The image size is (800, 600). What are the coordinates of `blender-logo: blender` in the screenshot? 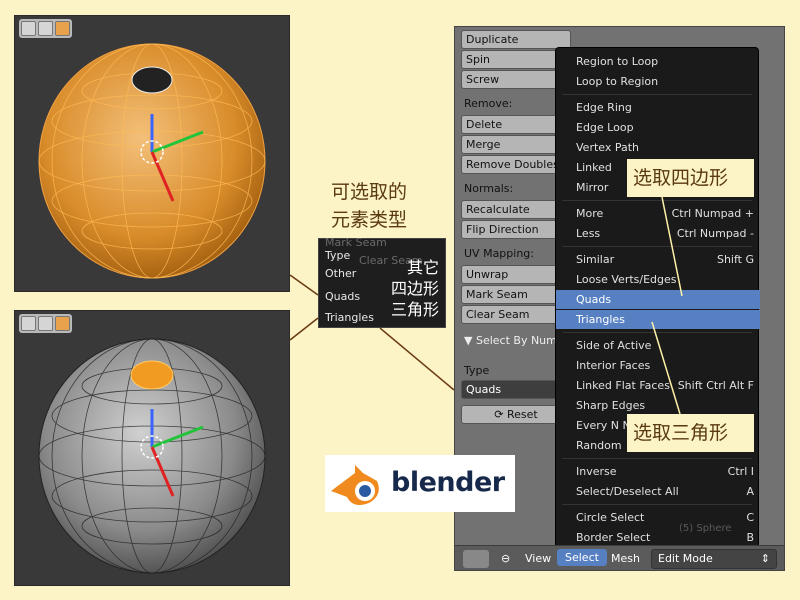 It's located at (420, 483).